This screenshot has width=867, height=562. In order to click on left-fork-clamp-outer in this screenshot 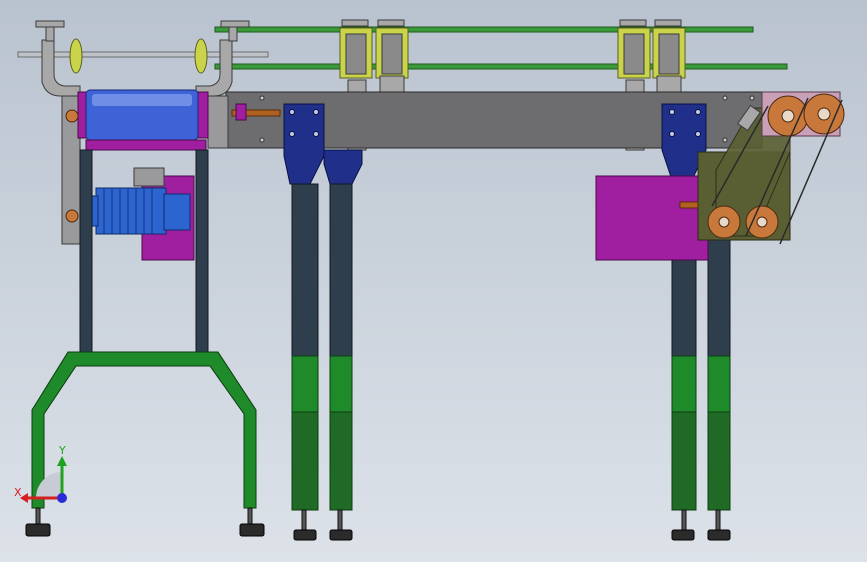, I will do `click(59, 58)`.